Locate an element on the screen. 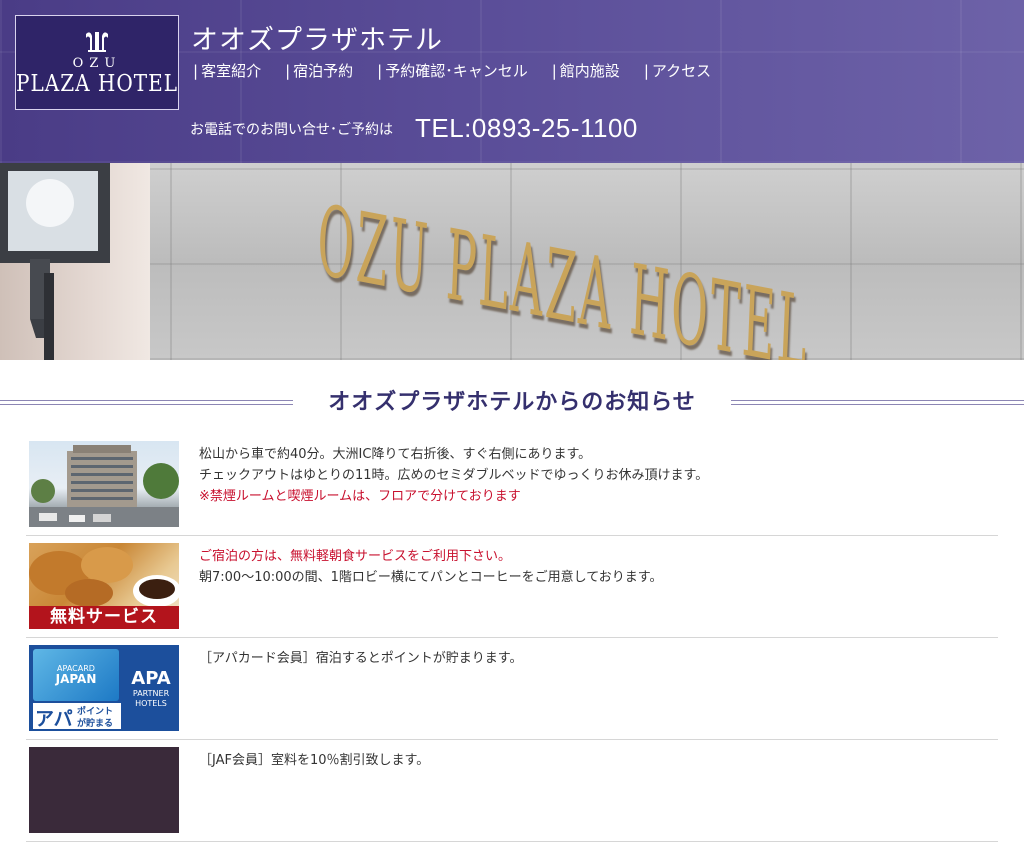  news-notice: ご宿泊の方は、無料軽朝食サービスをご利用下さい。 is located at coordinates (355, 556).